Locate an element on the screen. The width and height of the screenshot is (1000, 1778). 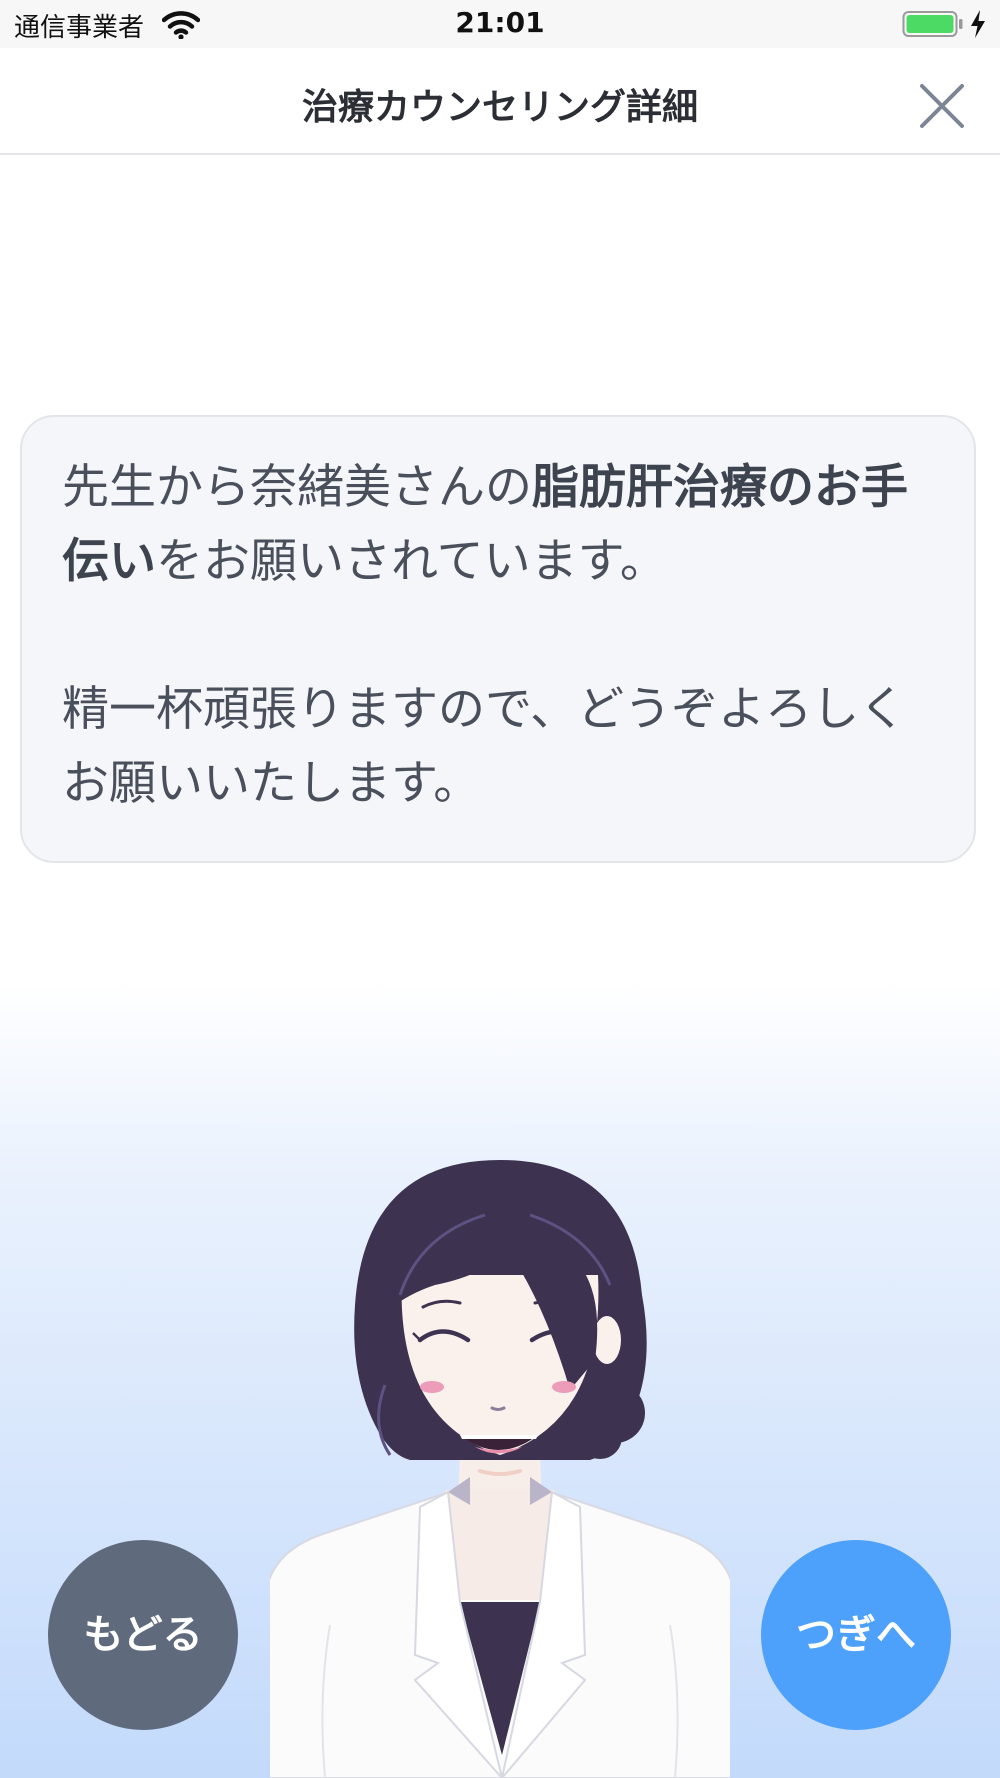
navigation-bar: 治療カウンセリング詳細 is located at coordinates (500, 101).